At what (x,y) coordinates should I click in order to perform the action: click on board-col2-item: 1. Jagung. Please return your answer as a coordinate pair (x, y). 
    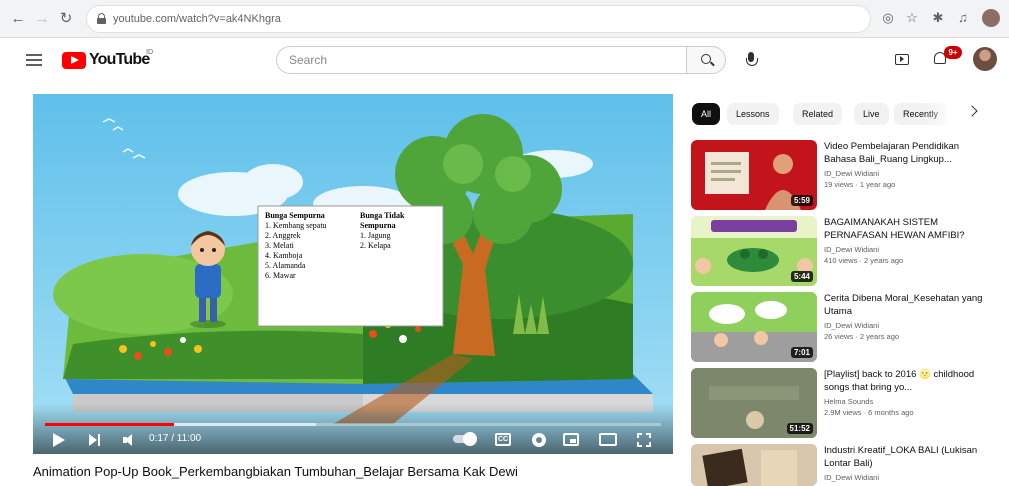
    Looking at the image, I should click on (375, 235).